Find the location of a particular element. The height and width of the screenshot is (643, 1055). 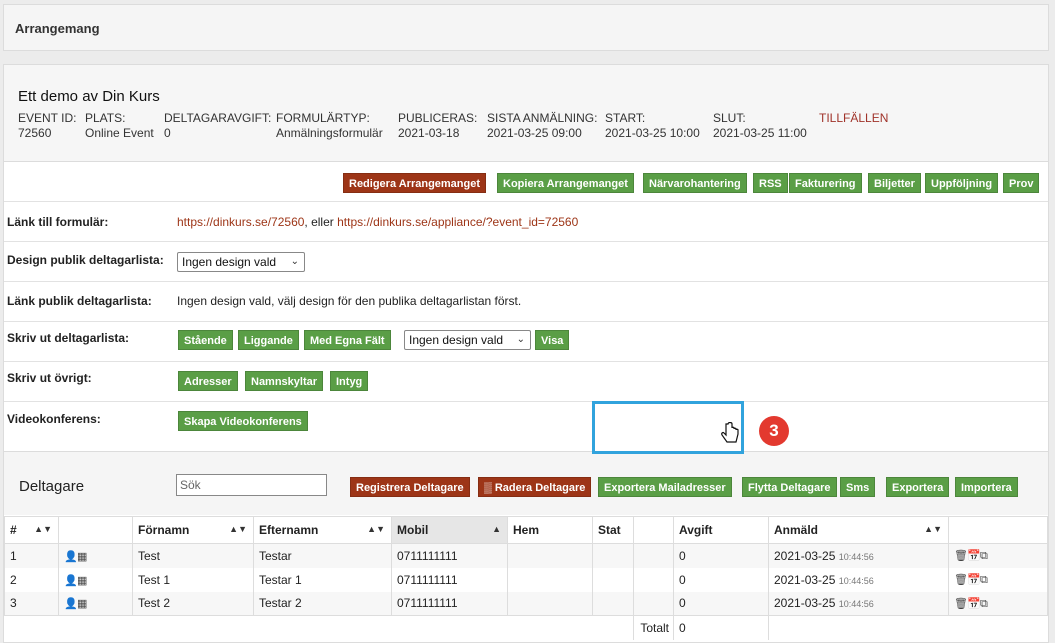

test-button: Prov is located at coordinates (1021, 183).